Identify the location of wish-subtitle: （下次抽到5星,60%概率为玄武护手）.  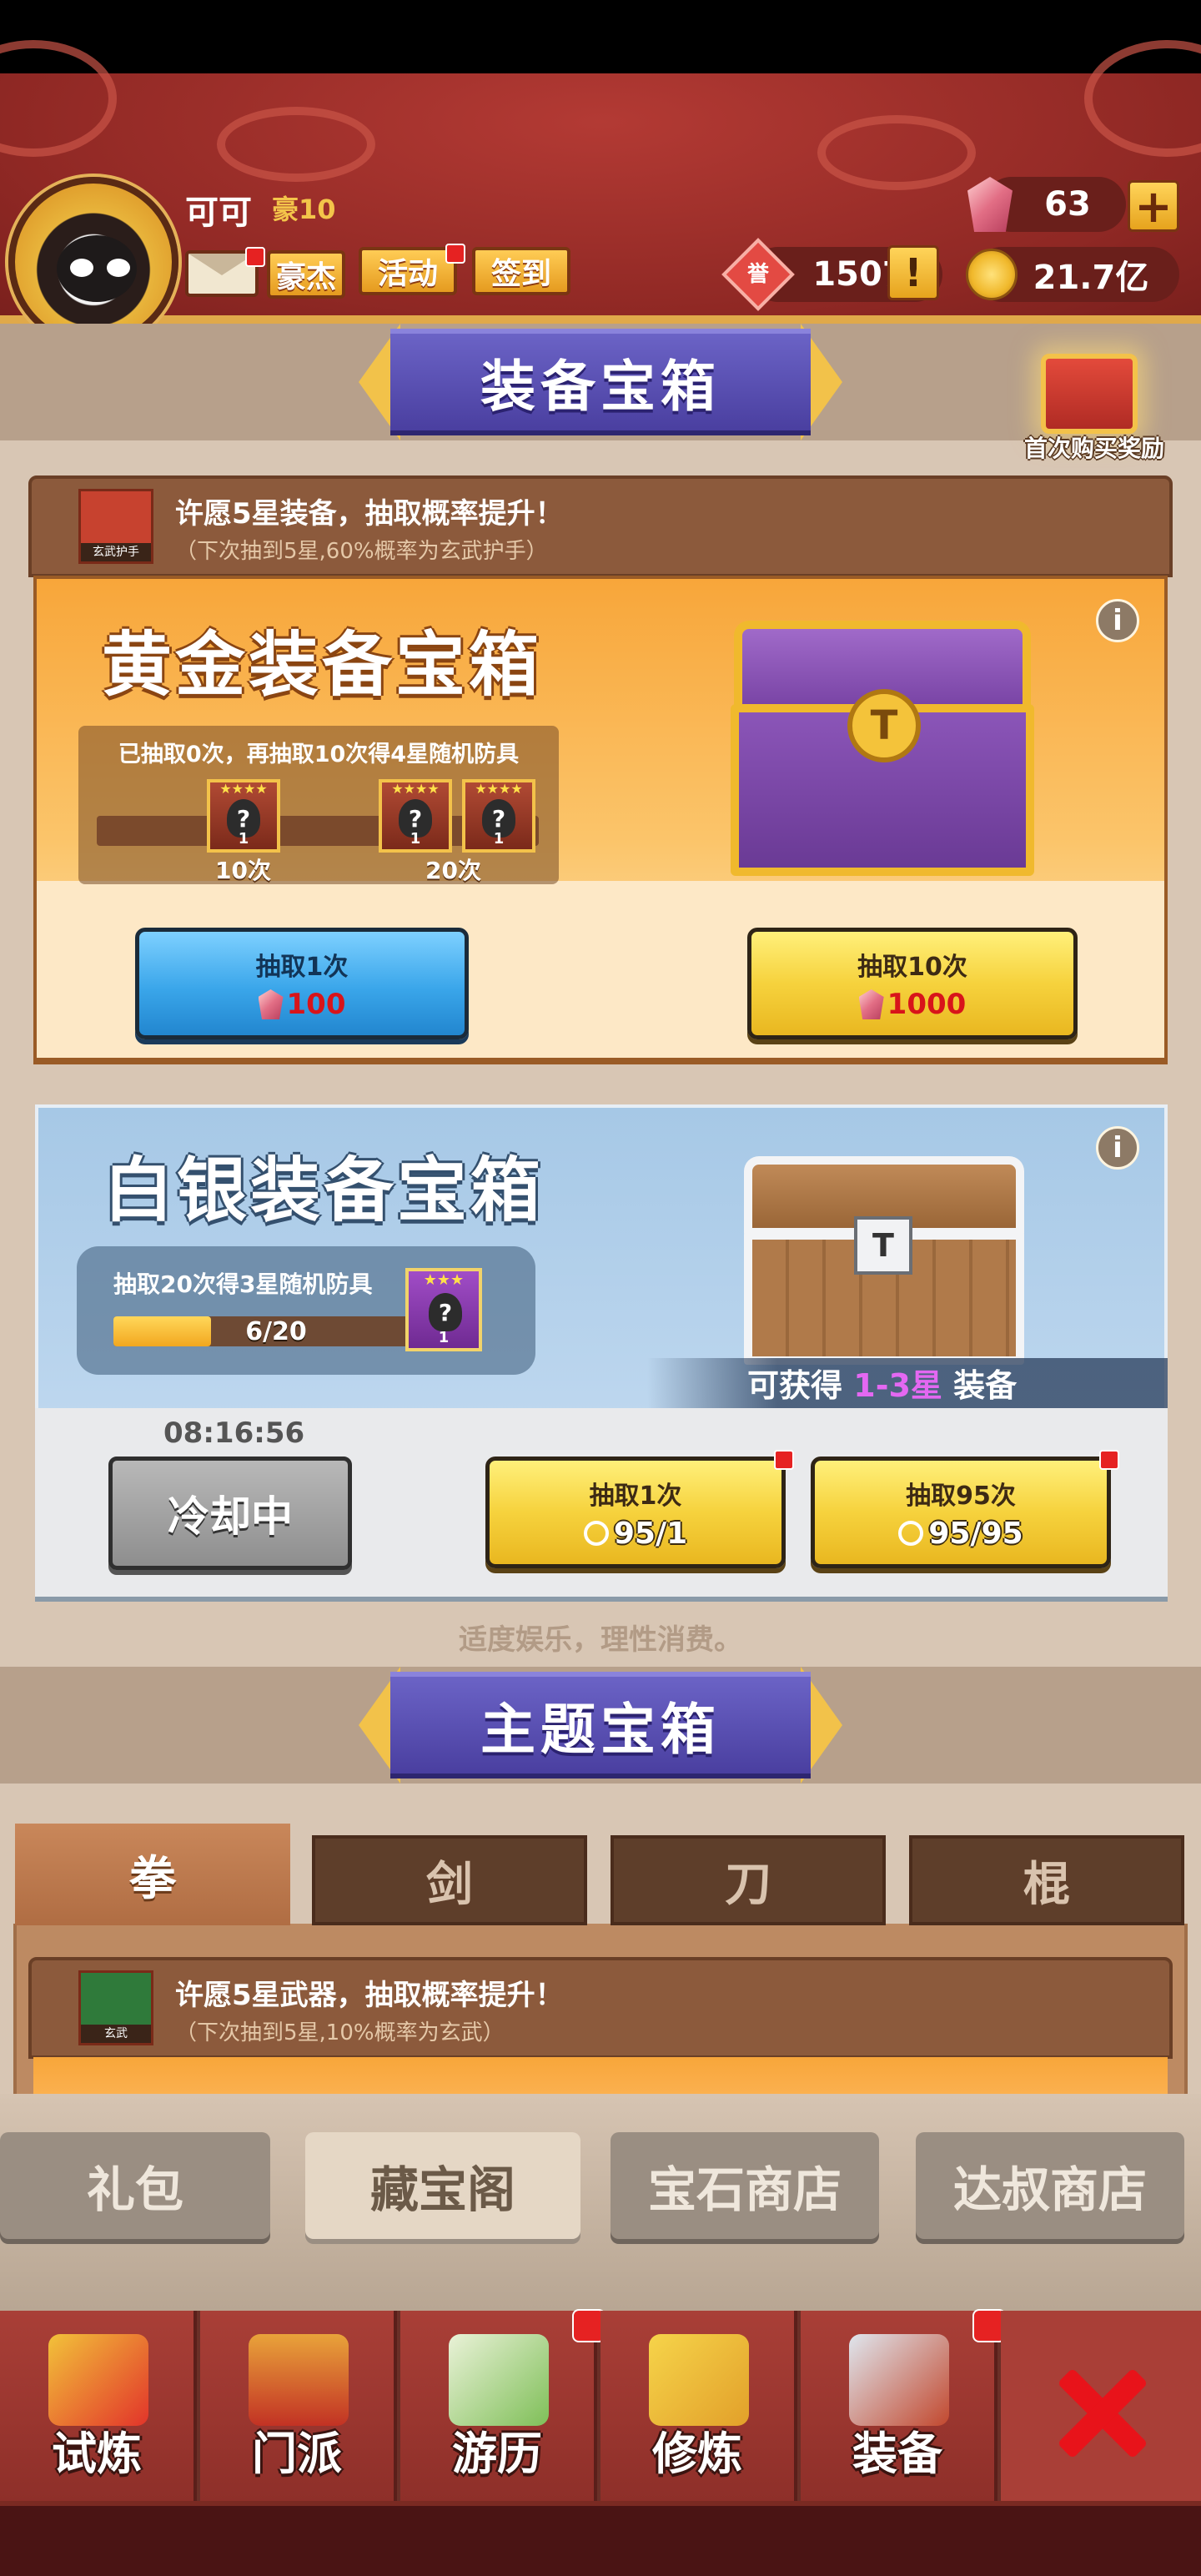
(362, 551).